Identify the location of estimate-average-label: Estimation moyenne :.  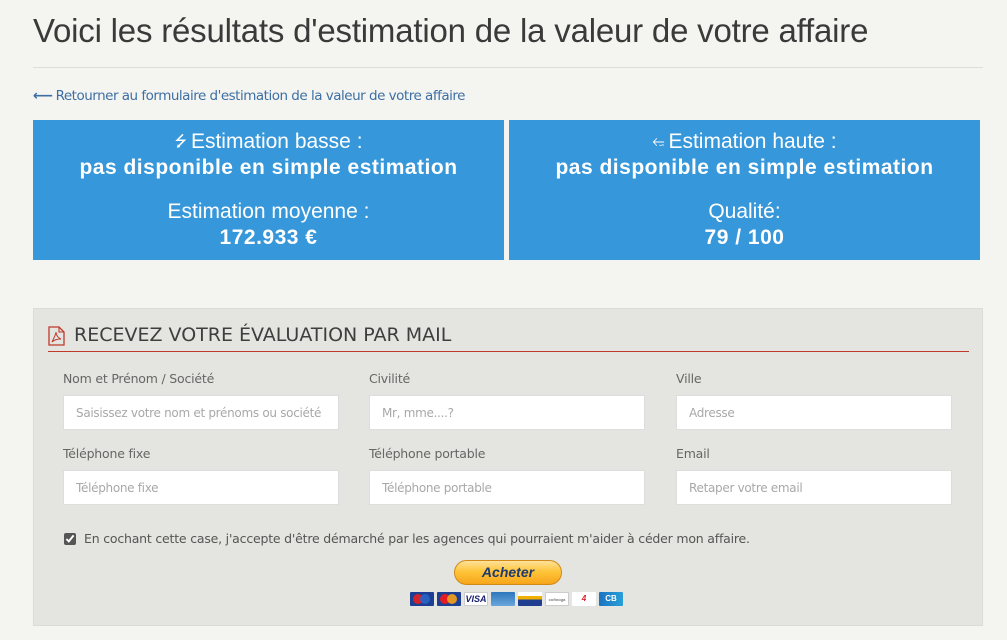
(268, 211).